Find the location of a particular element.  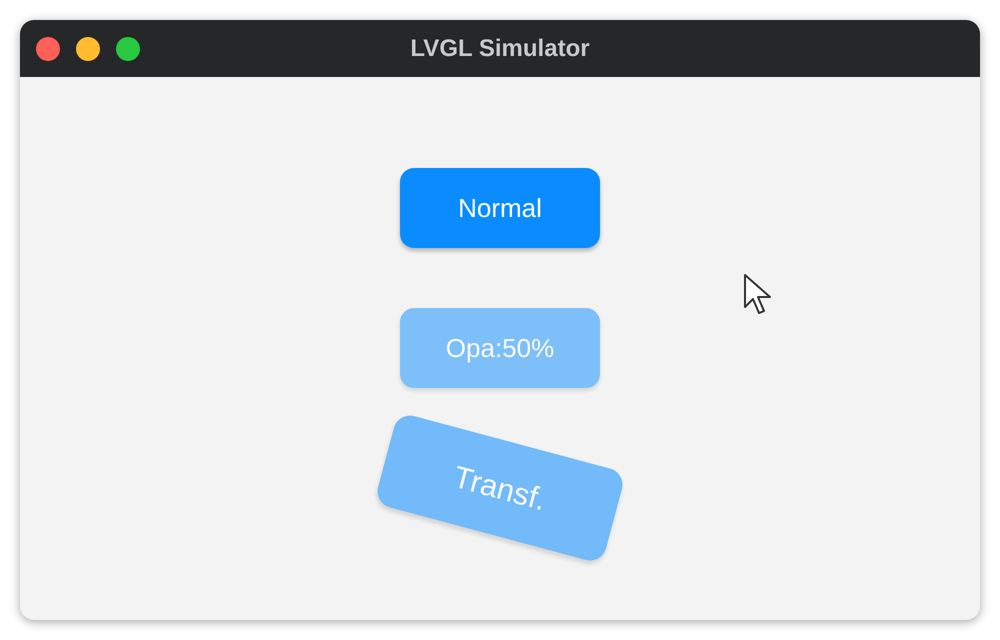

mouse-pointer-icon is located at coordinates (758, 294).